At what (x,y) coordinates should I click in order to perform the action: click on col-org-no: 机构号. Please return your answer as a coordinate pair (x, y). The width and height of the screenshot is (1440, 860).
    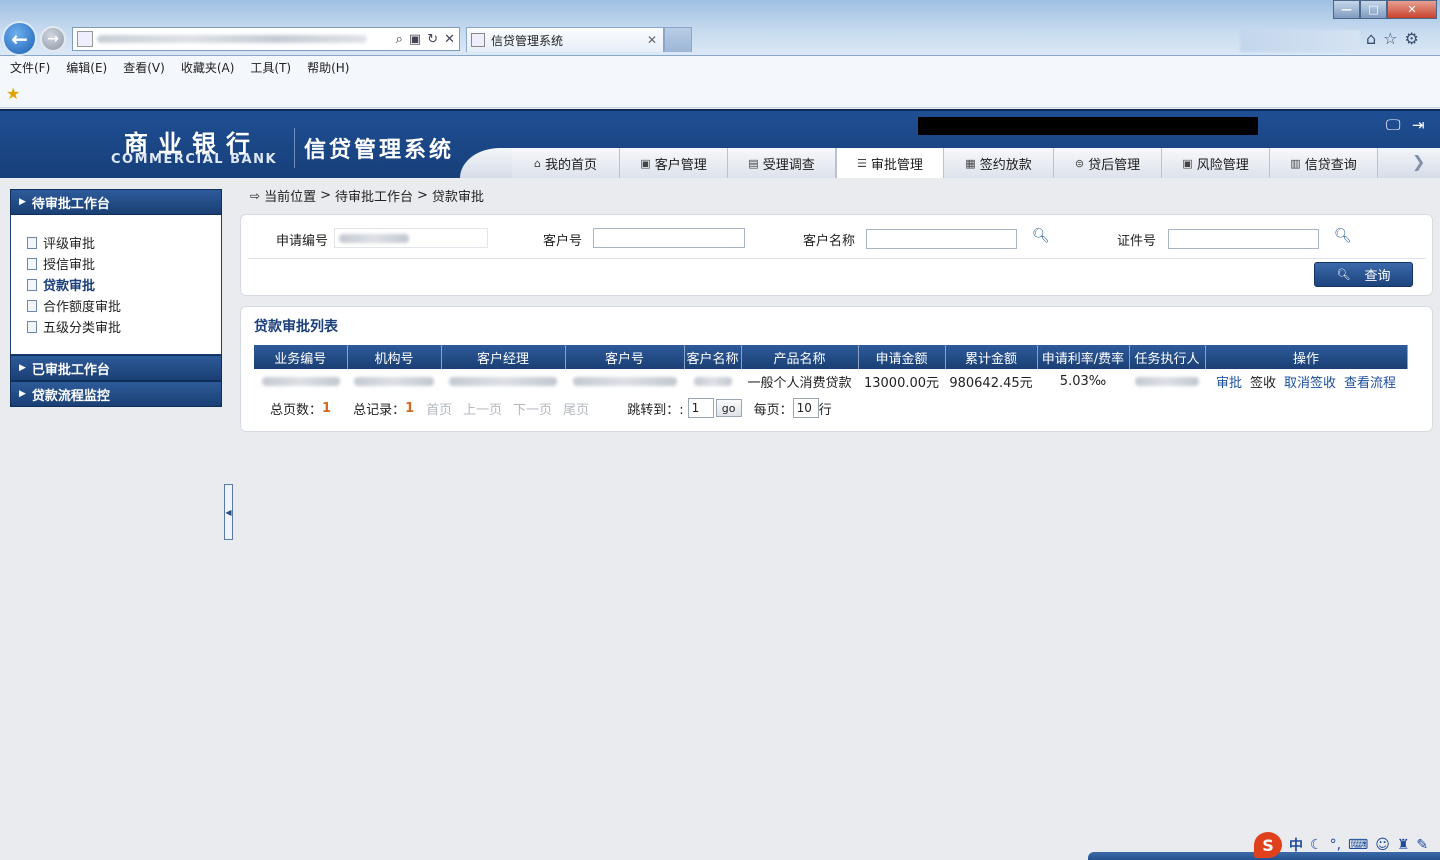
    Looking at the image, I should click on (394, 357).